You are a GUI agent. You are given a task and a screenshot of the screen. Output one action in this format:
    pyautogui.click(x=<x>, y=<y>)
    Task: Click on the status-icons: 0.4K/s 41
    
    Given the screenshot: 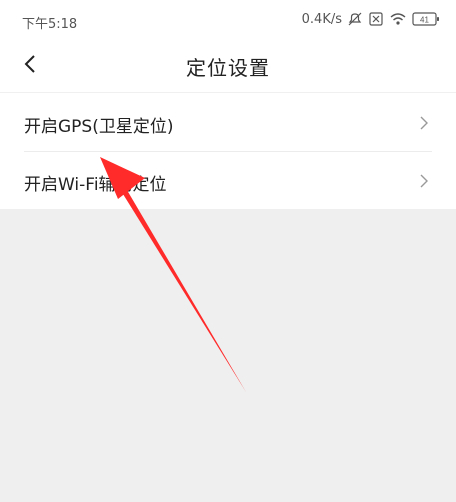 What is the action you would take?
    pyautogui.click(x=371, y=19)
    